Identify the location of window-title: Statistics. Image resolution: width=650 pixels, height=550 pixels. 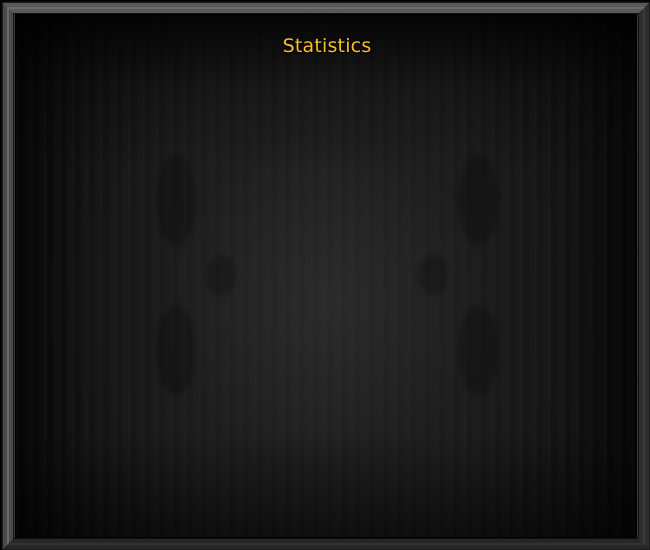
(327, 46).